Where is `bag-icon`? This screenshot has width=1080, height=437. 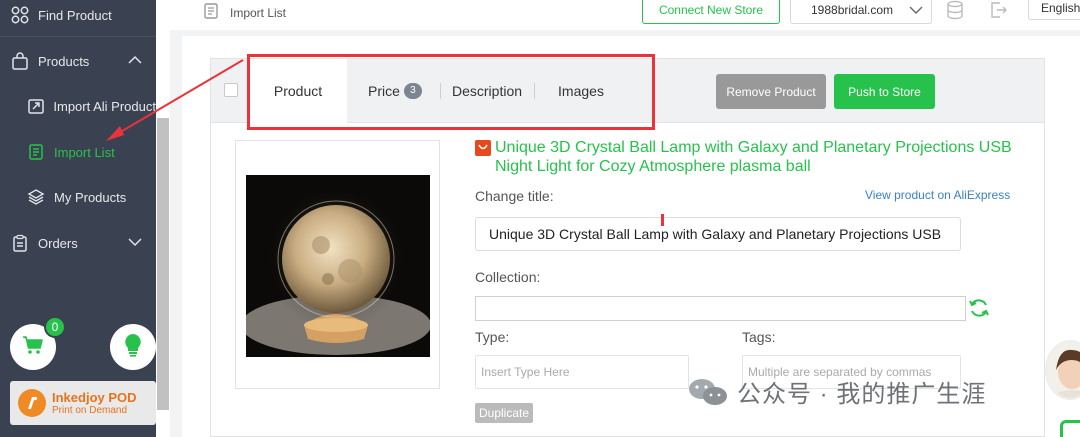 bag-icon is located at coordinates (20, 61).